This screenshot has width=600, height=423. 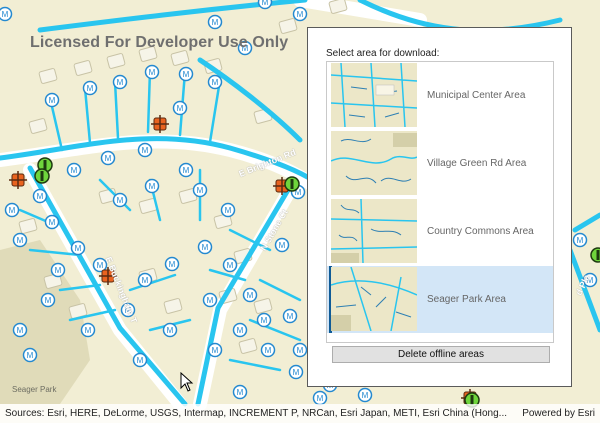 I want to click on area-label: Seager Park Area, so click(x=466, y=299).